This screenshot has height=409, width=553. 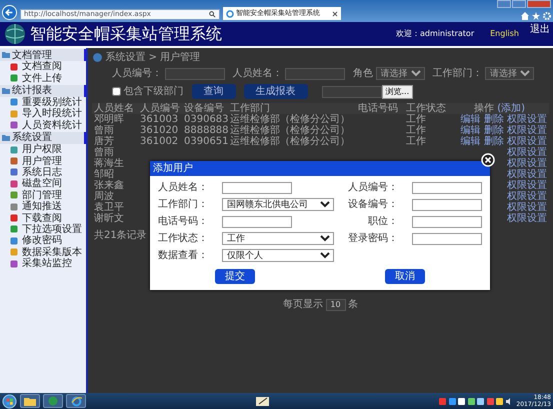 I want to click on home-icon, so click(x=525, y=16).